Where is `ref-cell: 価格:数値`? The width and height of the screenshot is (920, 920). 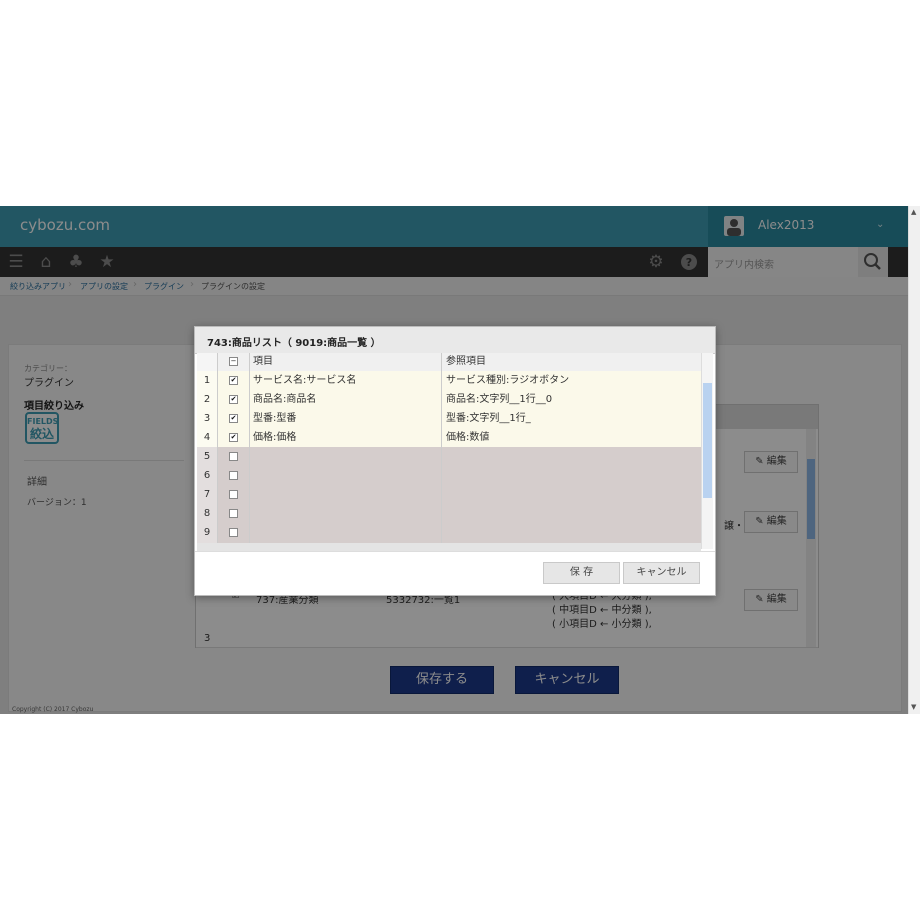
ref-cell: 価格:数値 is located at coordinates (468, 437).